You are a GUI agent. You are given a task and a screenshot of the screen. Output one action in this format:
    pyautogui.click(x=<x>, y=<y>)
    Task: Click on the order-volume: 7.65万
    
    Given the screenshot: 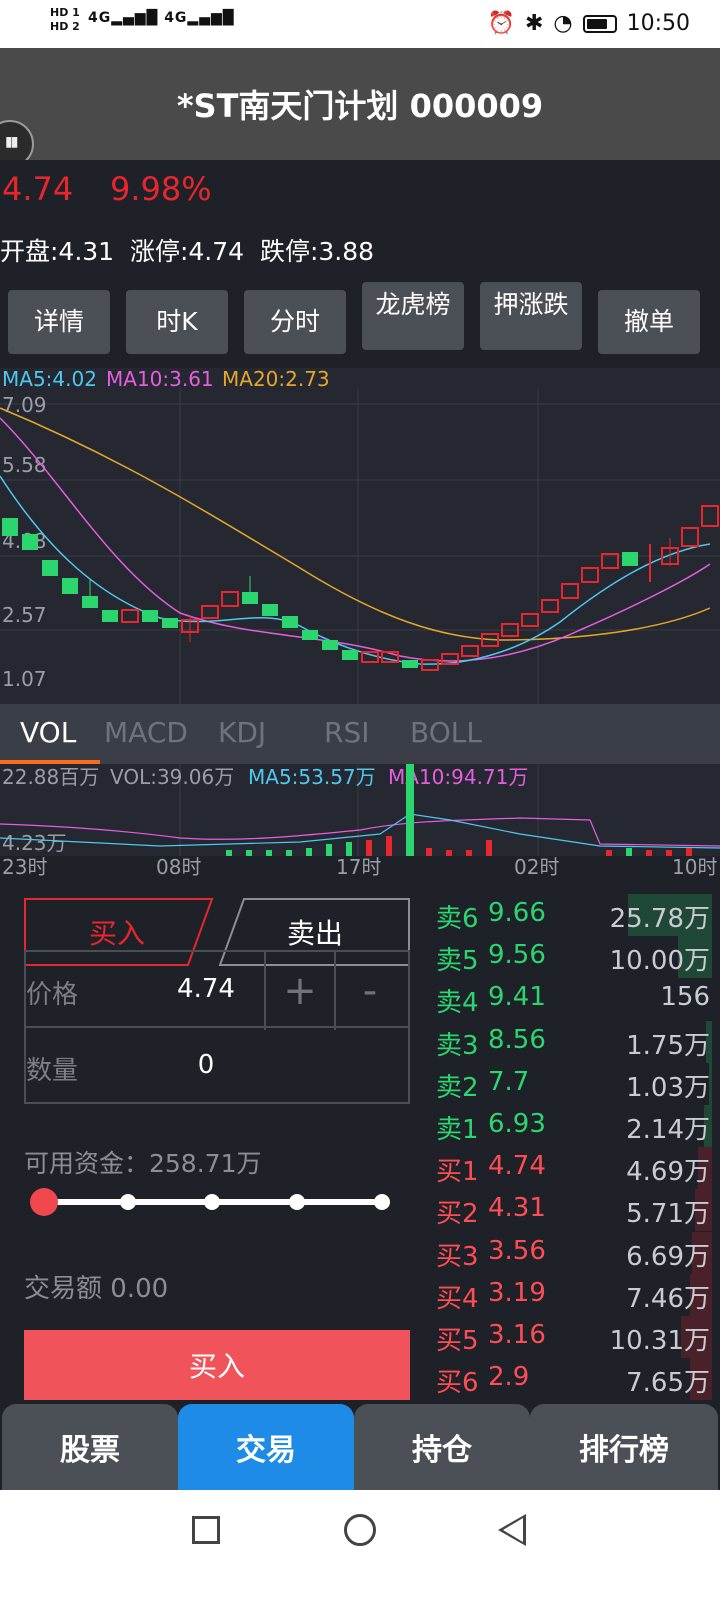 What is the action you would take?
    pyautogui.click(x=668, y=1383)
    